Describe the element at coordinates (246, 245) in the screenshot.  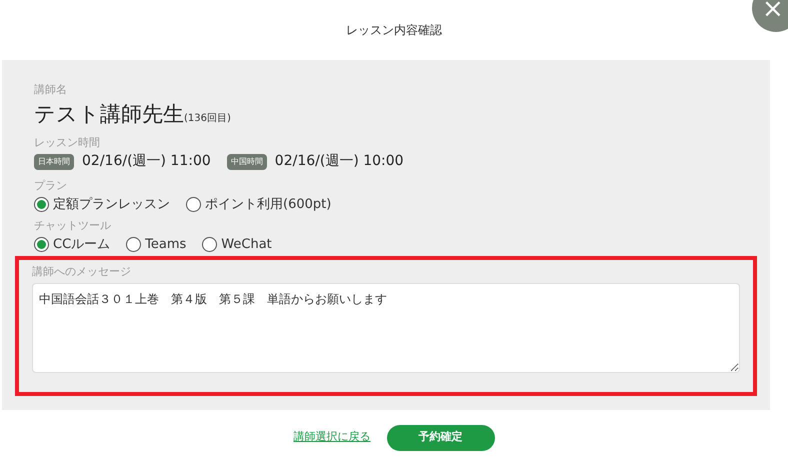
I see `radio-label: WeChat` at that location.